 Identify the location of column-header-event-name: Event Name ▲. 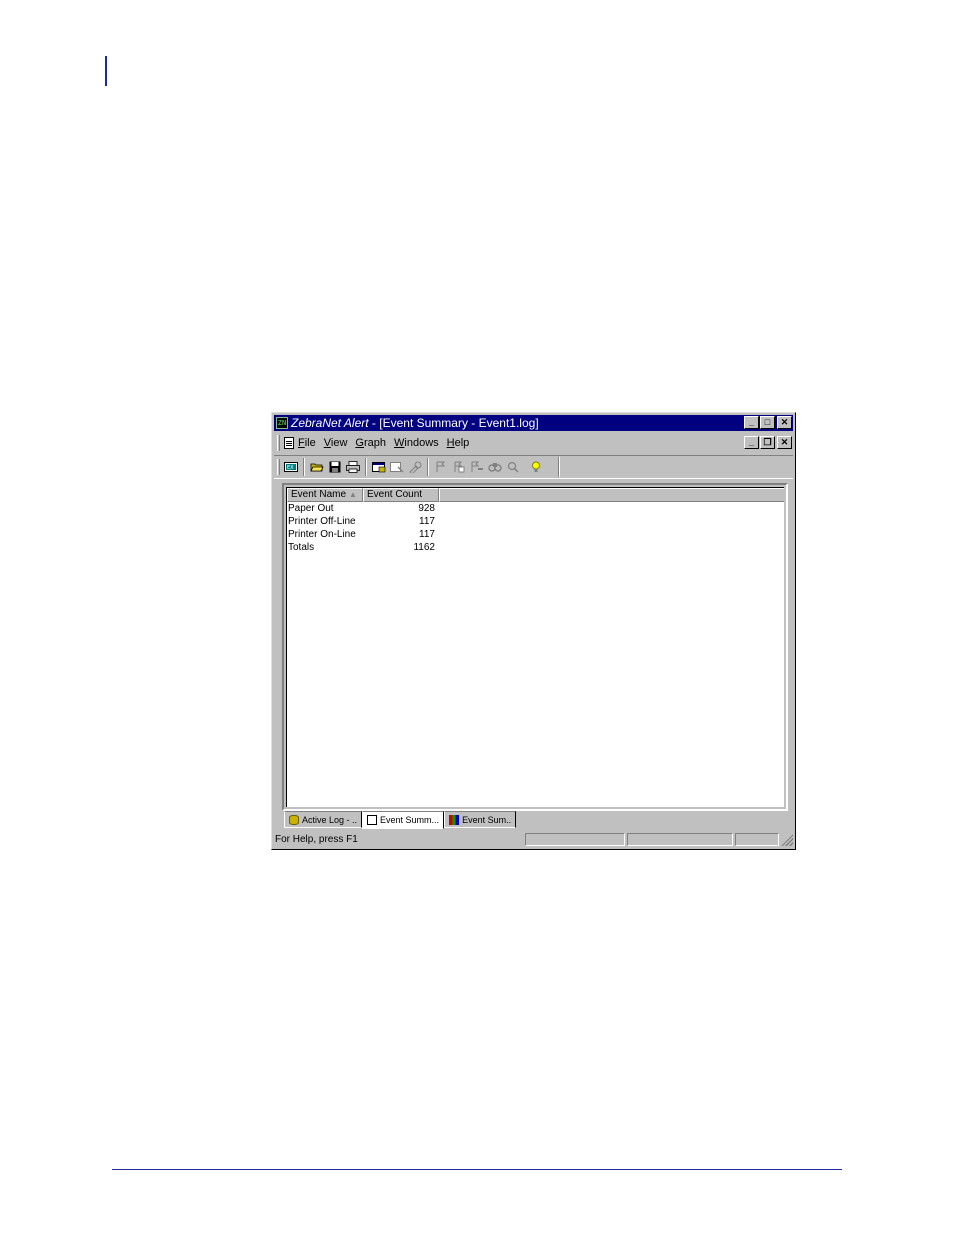
(325, 495).